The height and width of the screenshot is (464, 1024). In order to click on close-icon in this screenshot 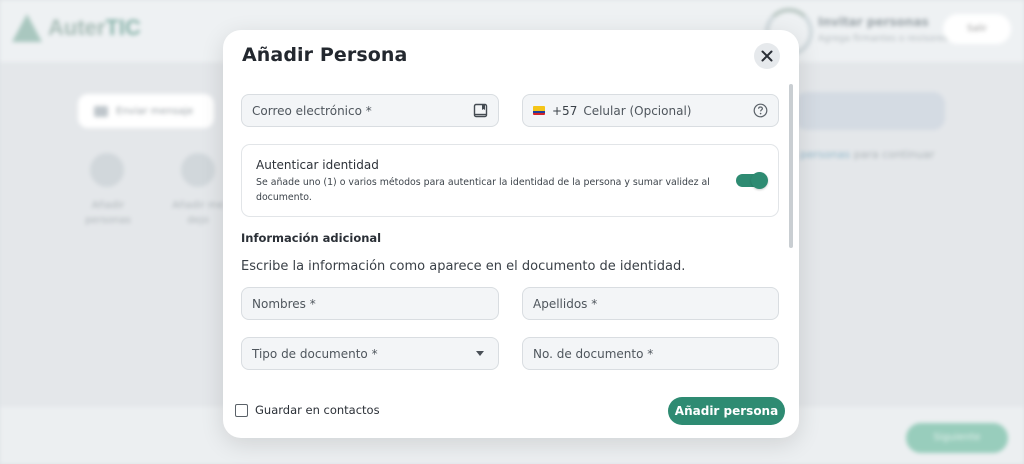, I will do `click(767, 56)`.